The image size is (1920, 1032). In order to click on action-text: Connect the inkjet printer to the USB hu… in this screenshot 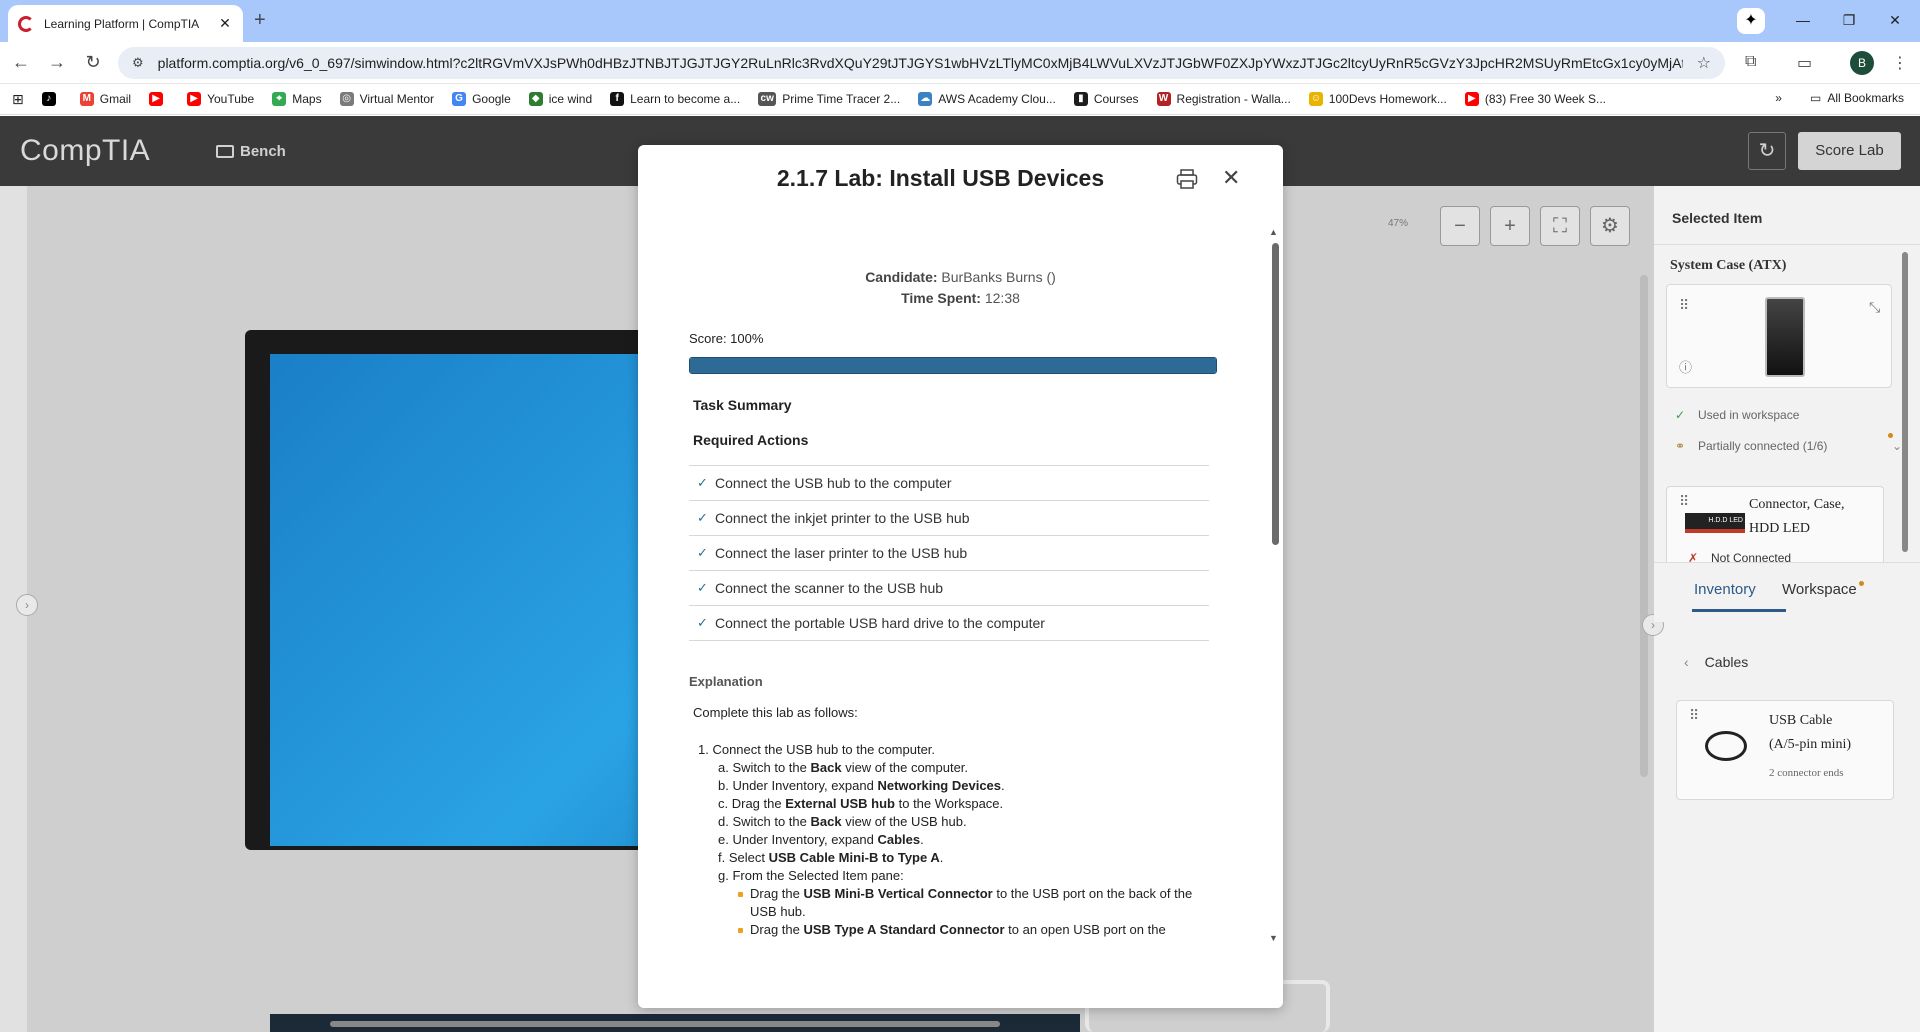, I will do `click(842, 518)`.